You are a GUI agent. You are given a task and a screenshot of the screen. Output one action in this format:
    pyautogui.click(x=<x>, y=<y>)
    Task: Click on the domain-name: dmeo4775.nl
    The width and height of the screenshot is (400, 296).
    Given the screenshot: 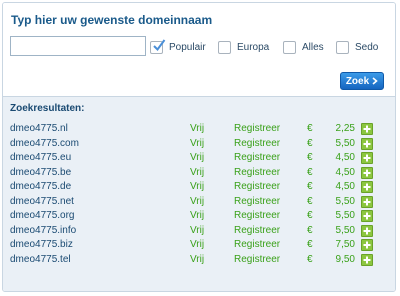 What is the action you would take?
    pyautogui.click(x=39, y=128)
    